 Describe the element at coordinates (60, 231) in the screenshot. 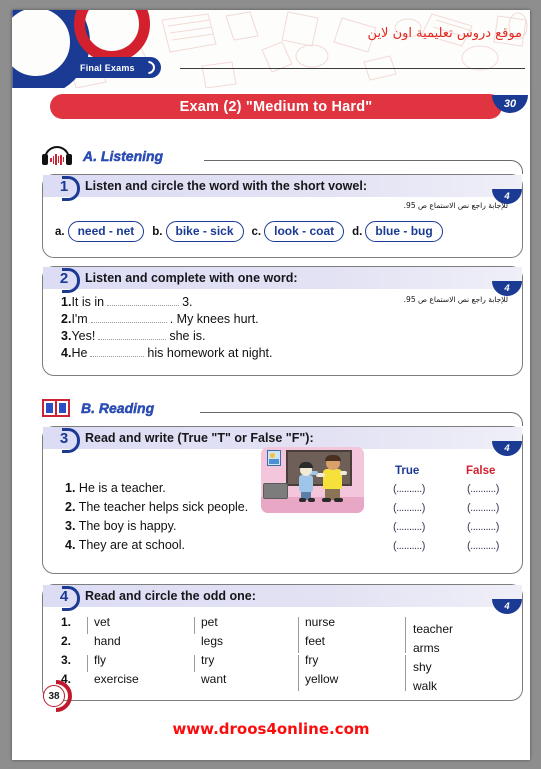

I see `option-letter-a: a.` at that location.